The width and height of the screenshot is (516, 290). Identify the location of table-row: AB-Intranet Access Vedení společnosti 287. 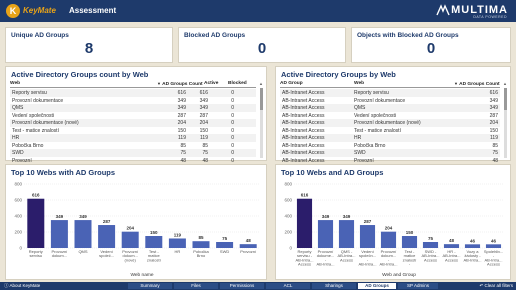
(390, 116).